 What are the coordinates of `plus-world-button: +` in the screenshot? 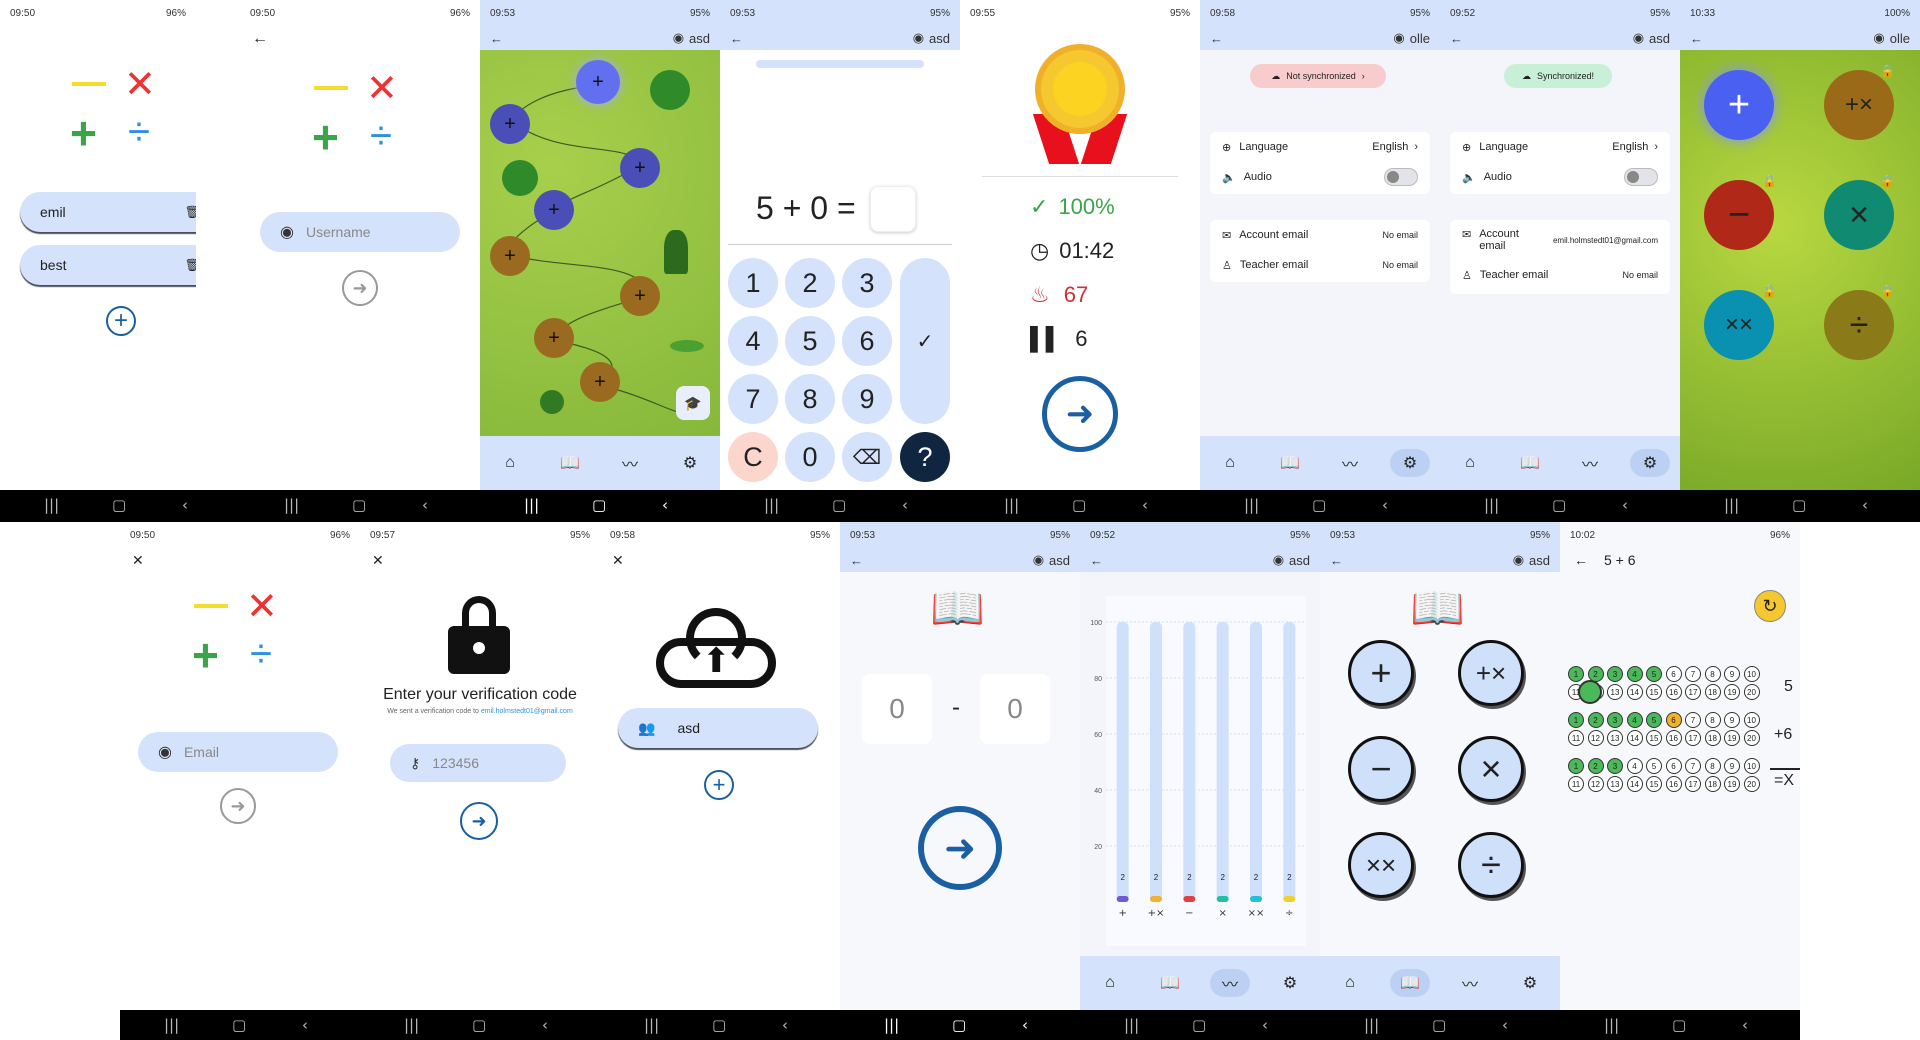 It's located at (1739, 105).